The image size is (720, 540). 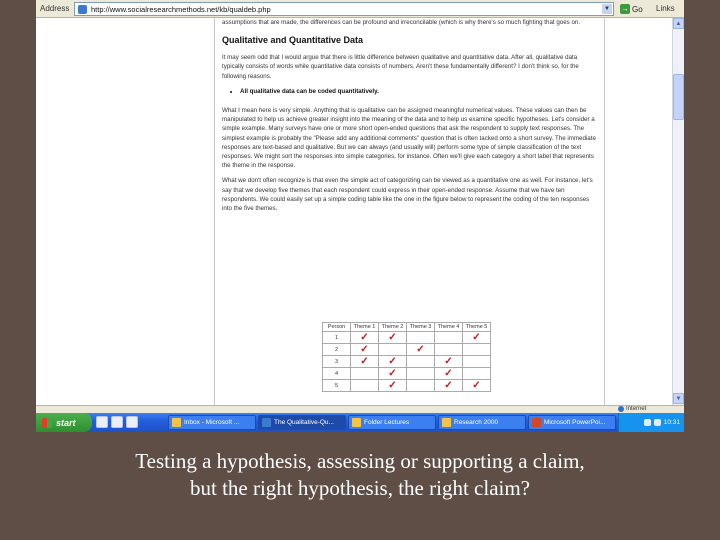 I want to click on go-arrow-icon: →, so click(x=625, y=9).